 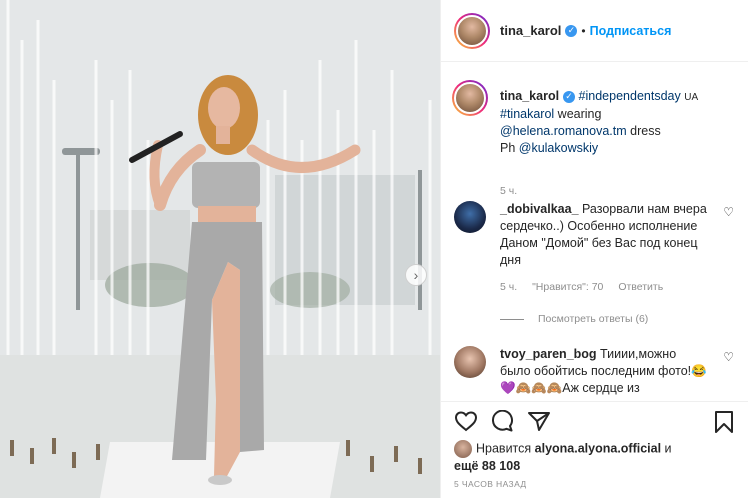 What do you see at coordinates (509, 148) in the screenshot?
I see `caption-text: Ph` at bounding box center [509, 148].